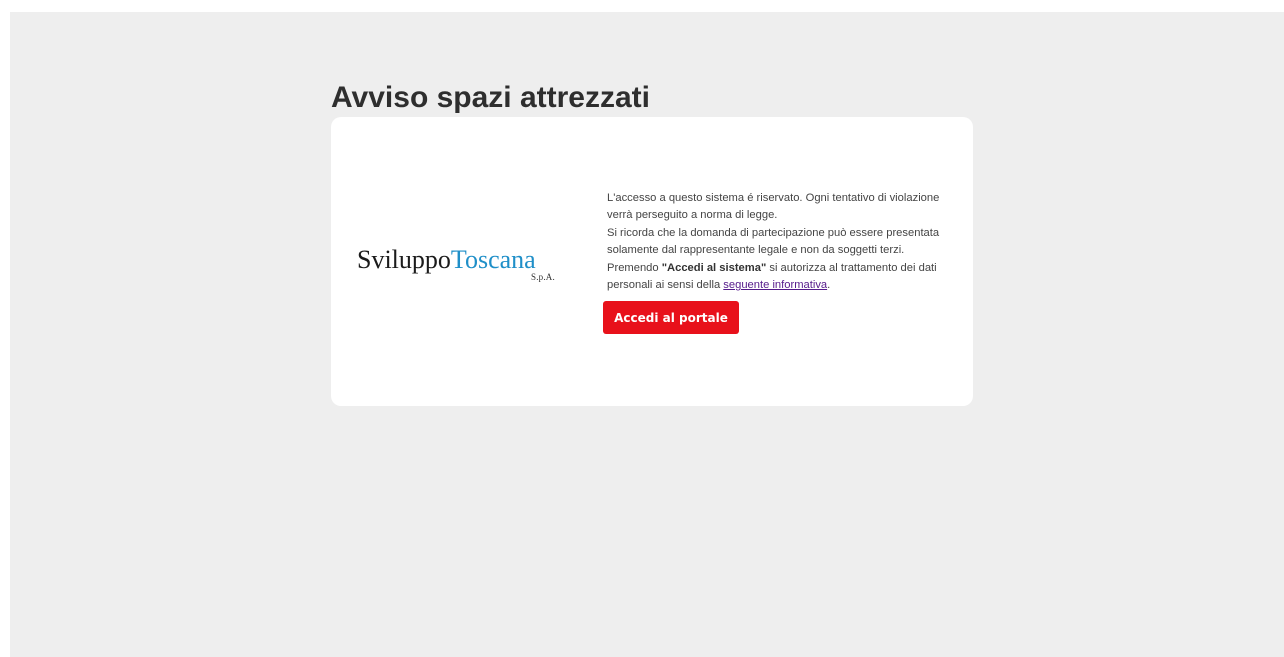 This screenshot has height=657, width=1284. I want to click on logo-word-sviluppo: Sviluppo, so click(404, 259).